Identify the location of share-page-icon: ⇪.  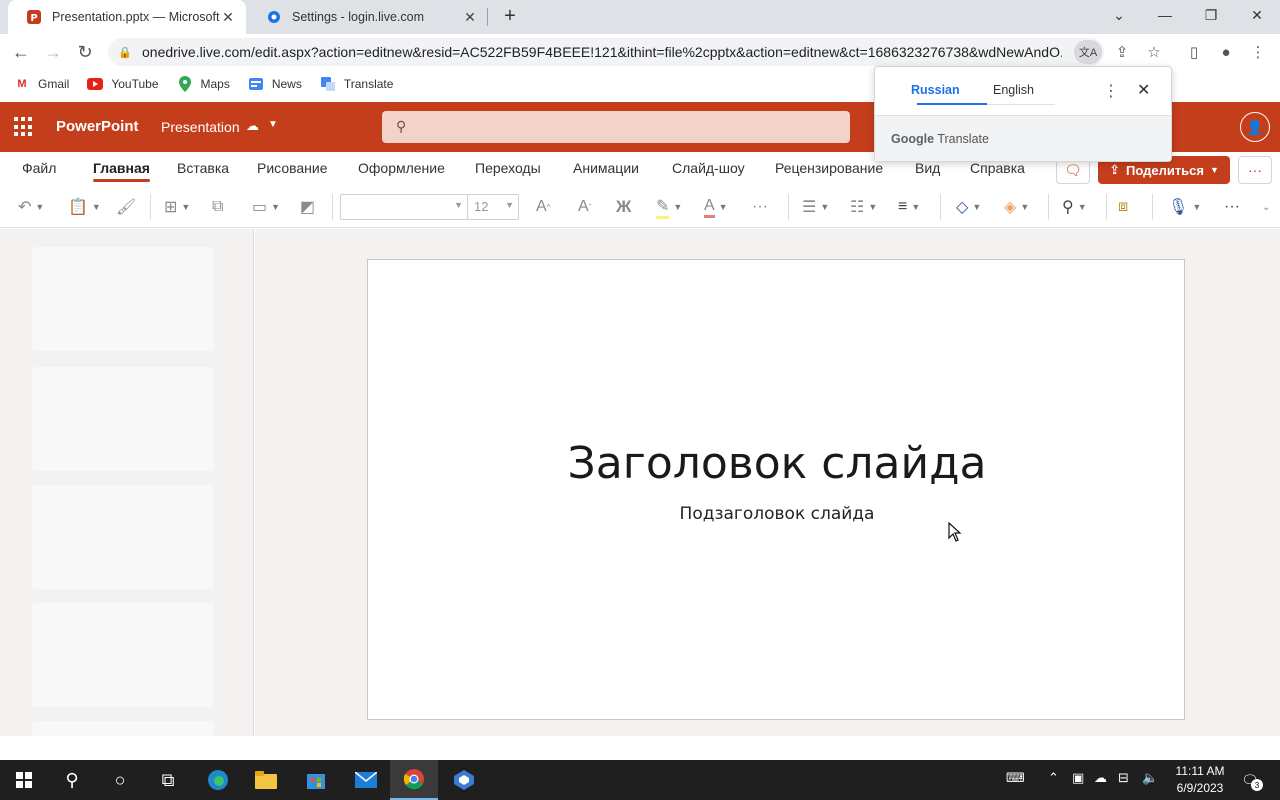
(1122, 52).